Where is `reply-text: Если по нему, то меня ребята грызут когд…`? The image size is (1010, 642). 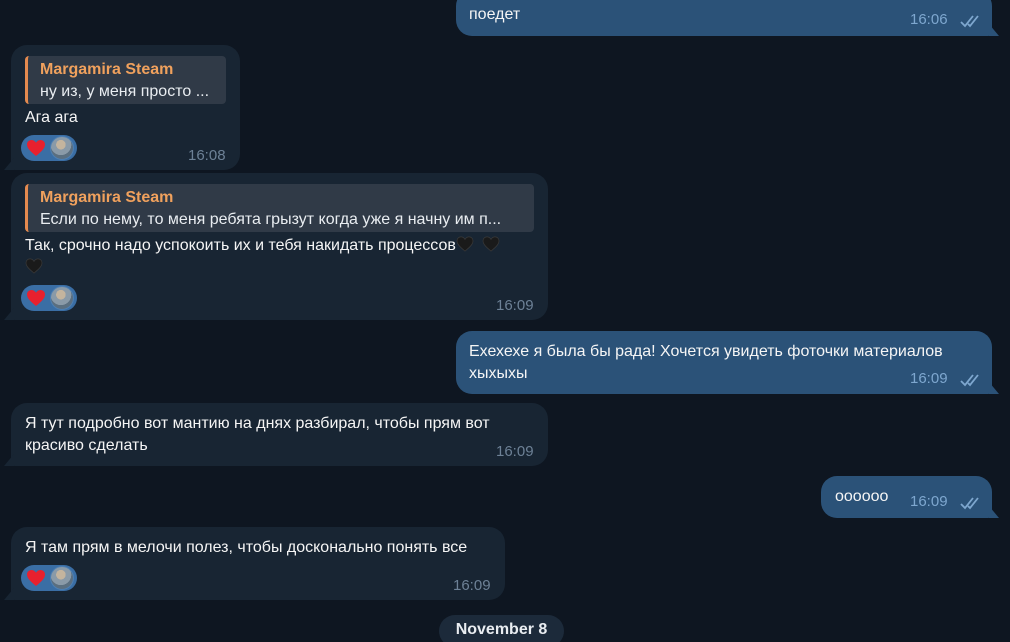
reply-text: Если по нему, то меня ребята грызут когд… is located at coordinates (271, 219).